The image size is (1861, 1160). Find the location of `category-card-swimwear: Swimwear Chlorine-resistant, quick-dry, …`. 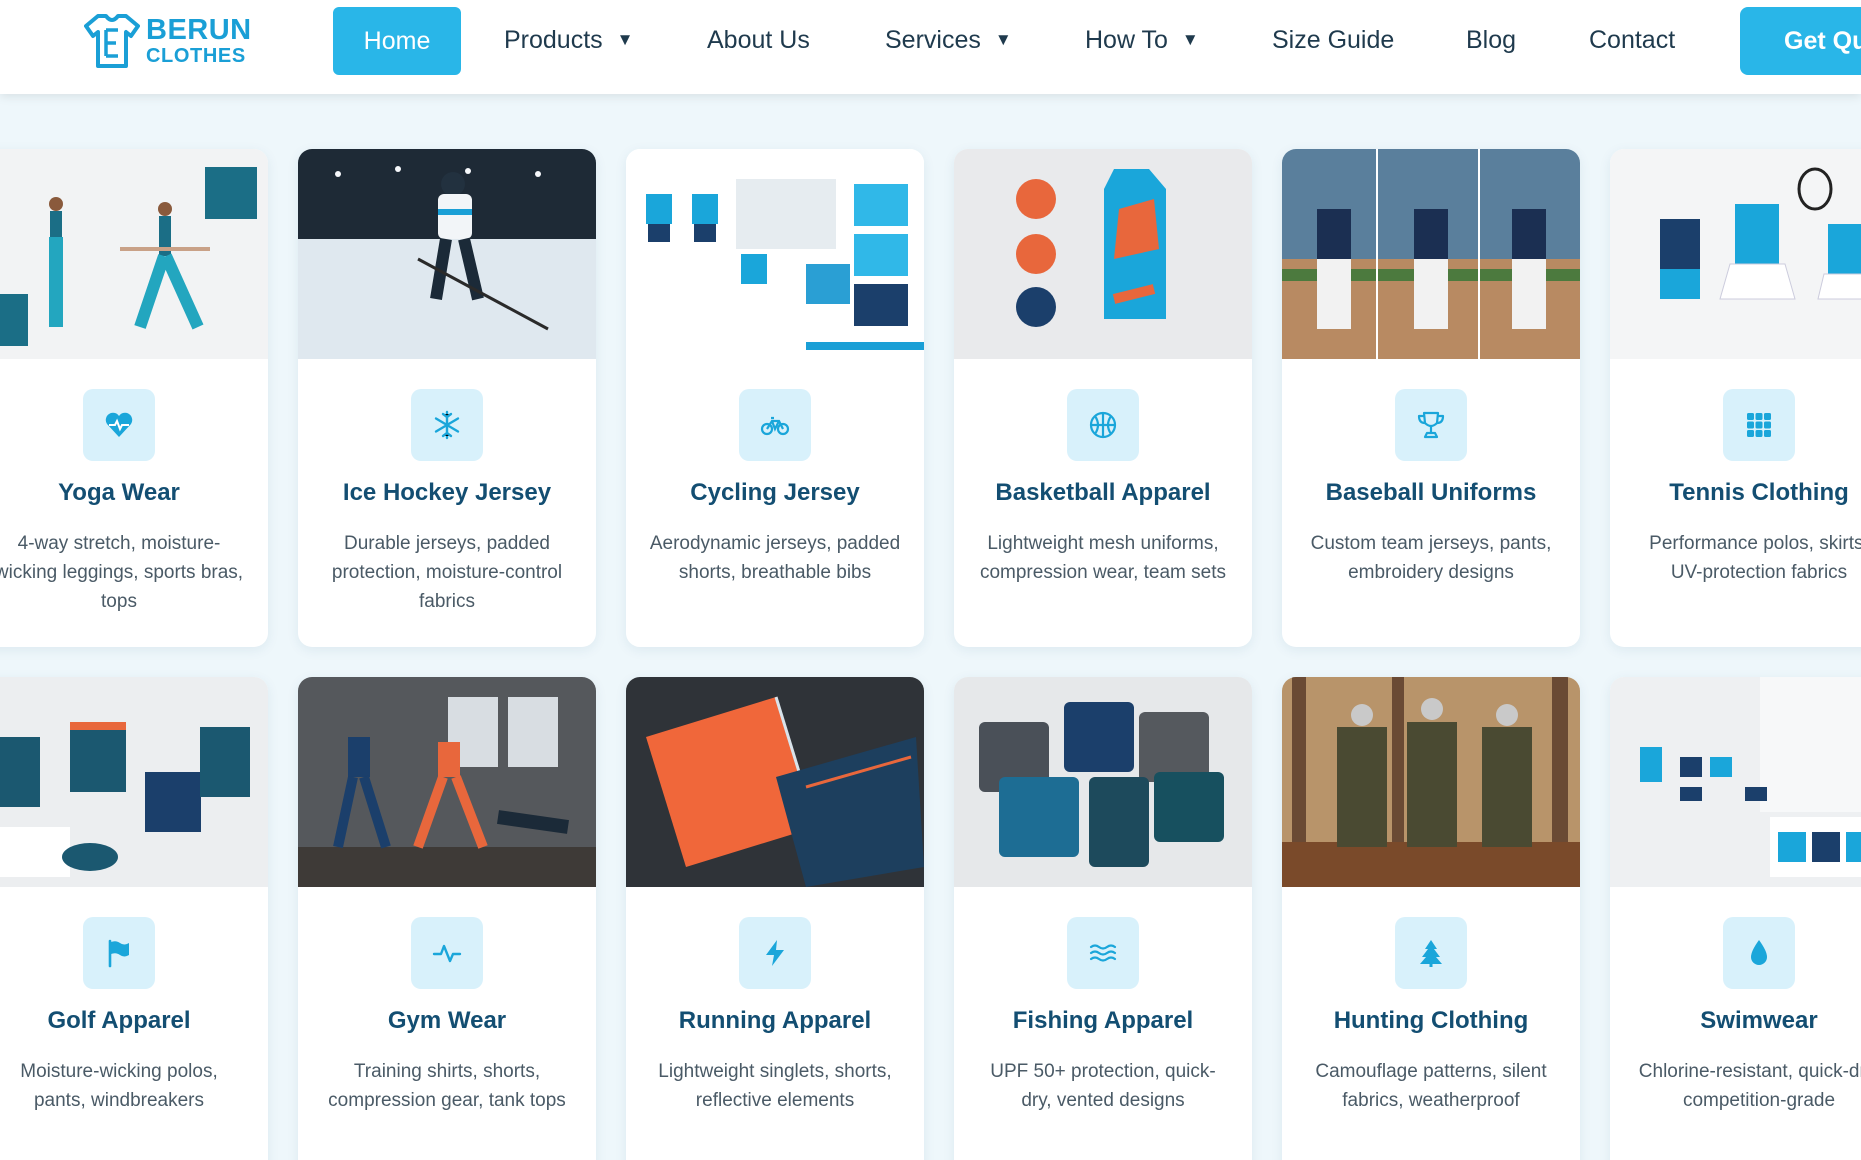

category-card-swimwear: Swimwear Chlorine-resistant, quick-dry, … is located at coordinates (1735, 918).